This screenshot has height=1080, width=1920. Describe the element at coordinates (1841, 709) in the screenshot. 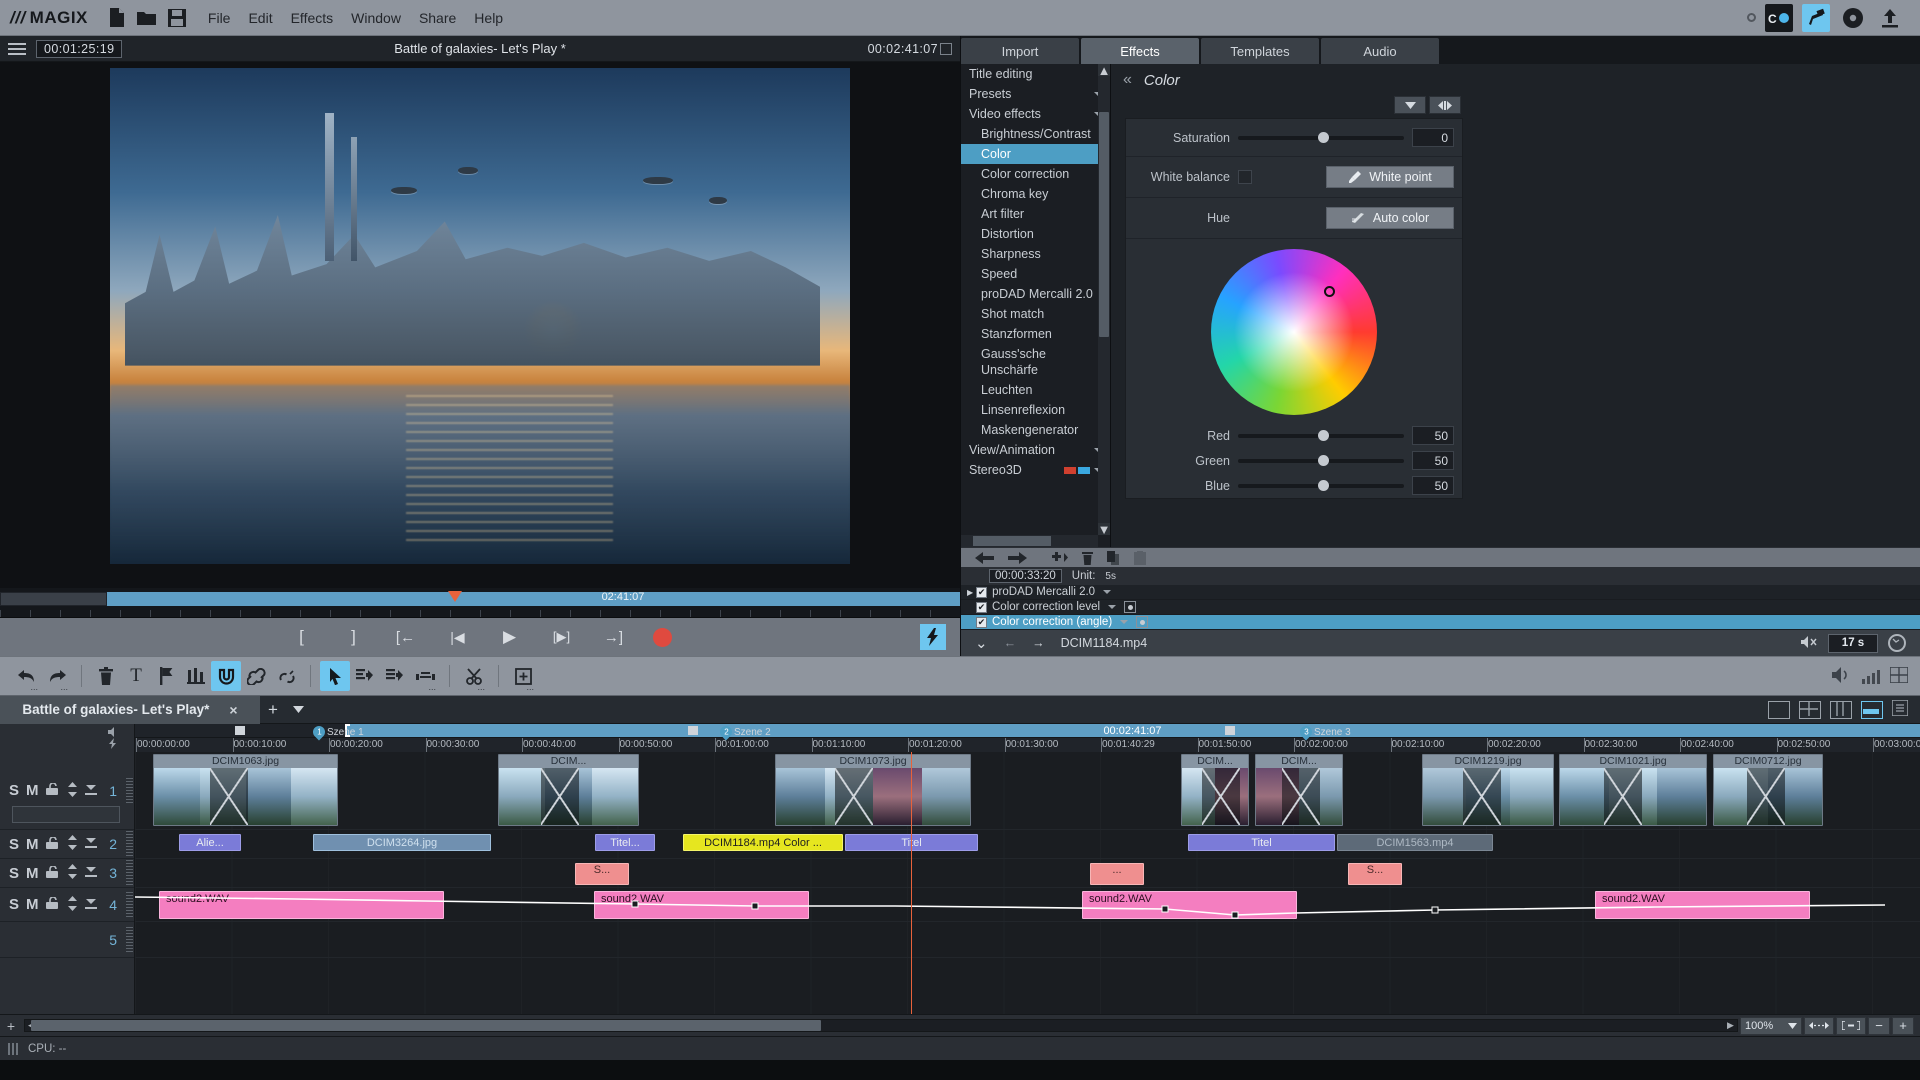

I see `layout-storyboard-icon` at that location.